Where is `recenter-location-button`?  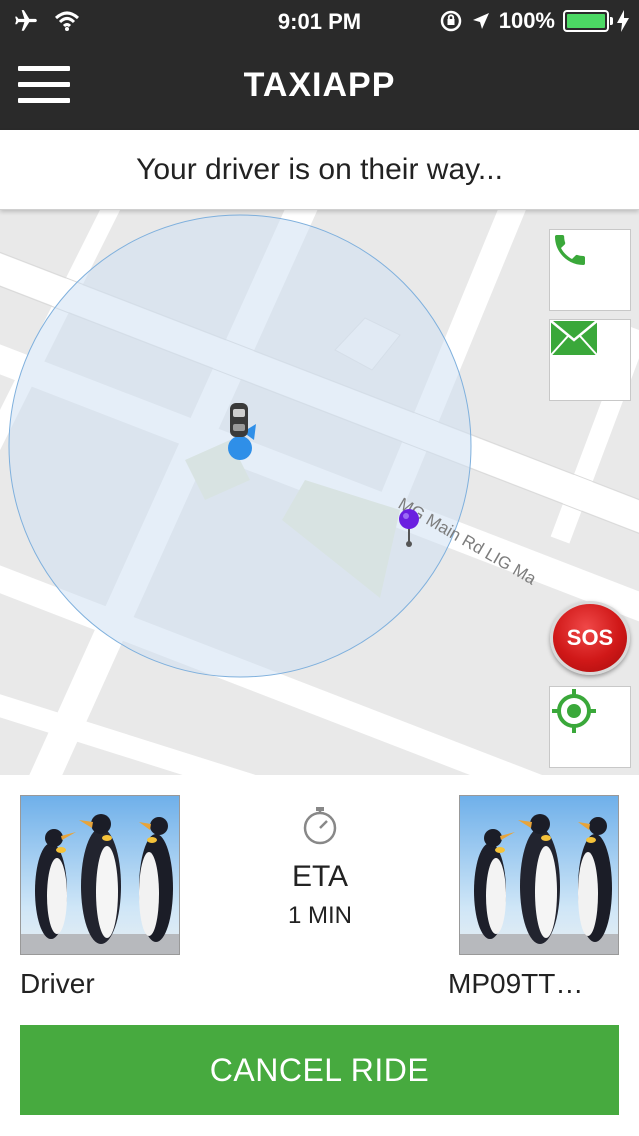 recenter-location-button is located at coordinates (590, 727).